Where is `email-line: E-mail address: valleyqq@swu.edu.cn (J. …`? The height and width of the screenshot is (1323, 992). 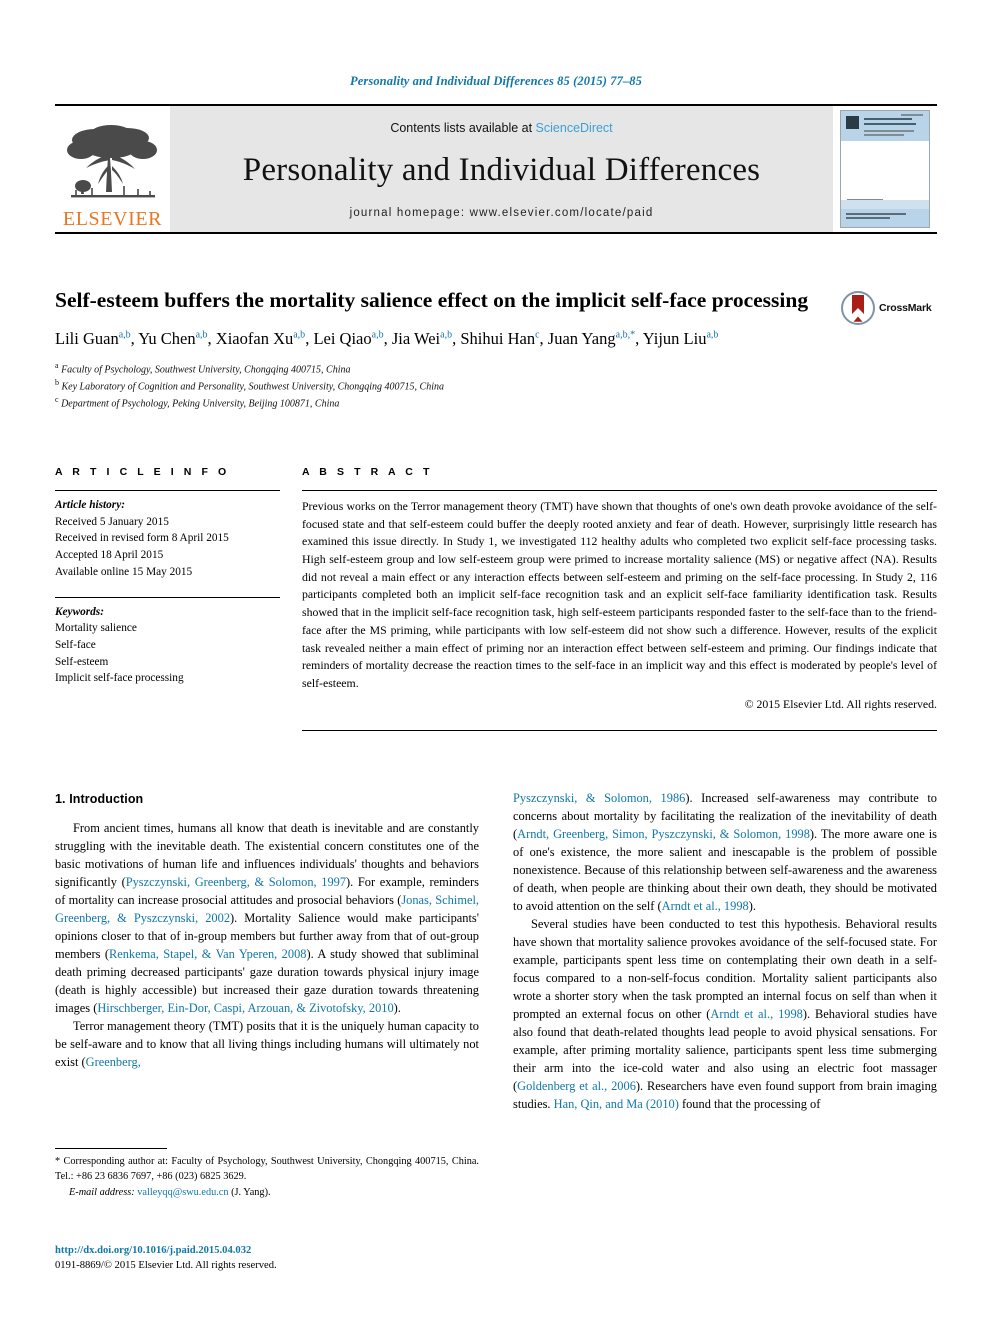
email-line: E-mail address: valleyqq@swu.edu.cn (J. … is located at coordinates (267, 1192).